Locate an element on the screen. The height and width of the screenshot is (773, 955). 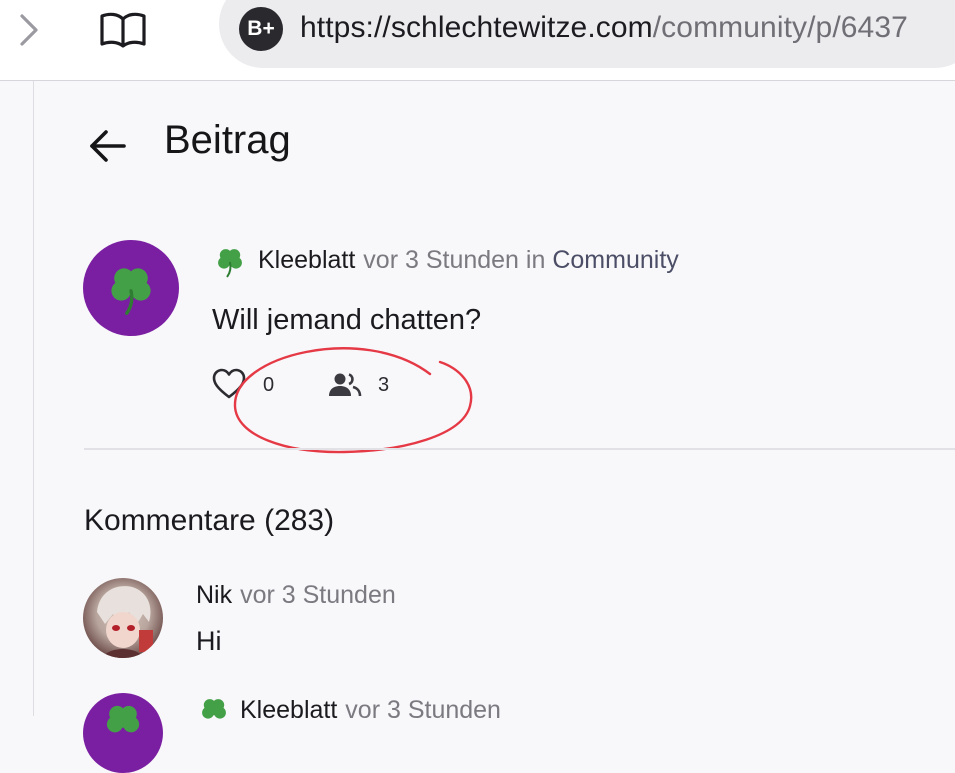
anime-avatar-image is located at coordinates (125, 622).